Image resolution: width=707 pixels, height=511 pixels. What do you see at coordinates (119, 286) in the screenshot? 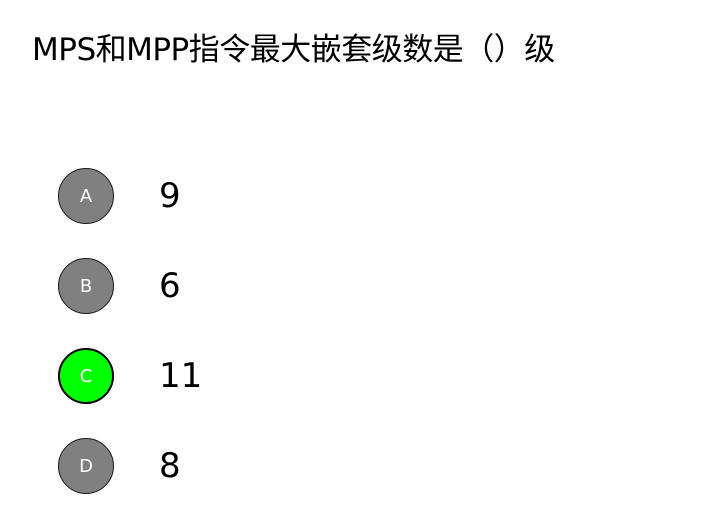
I see `option-b: B 6` at bounding box center [119, 286].